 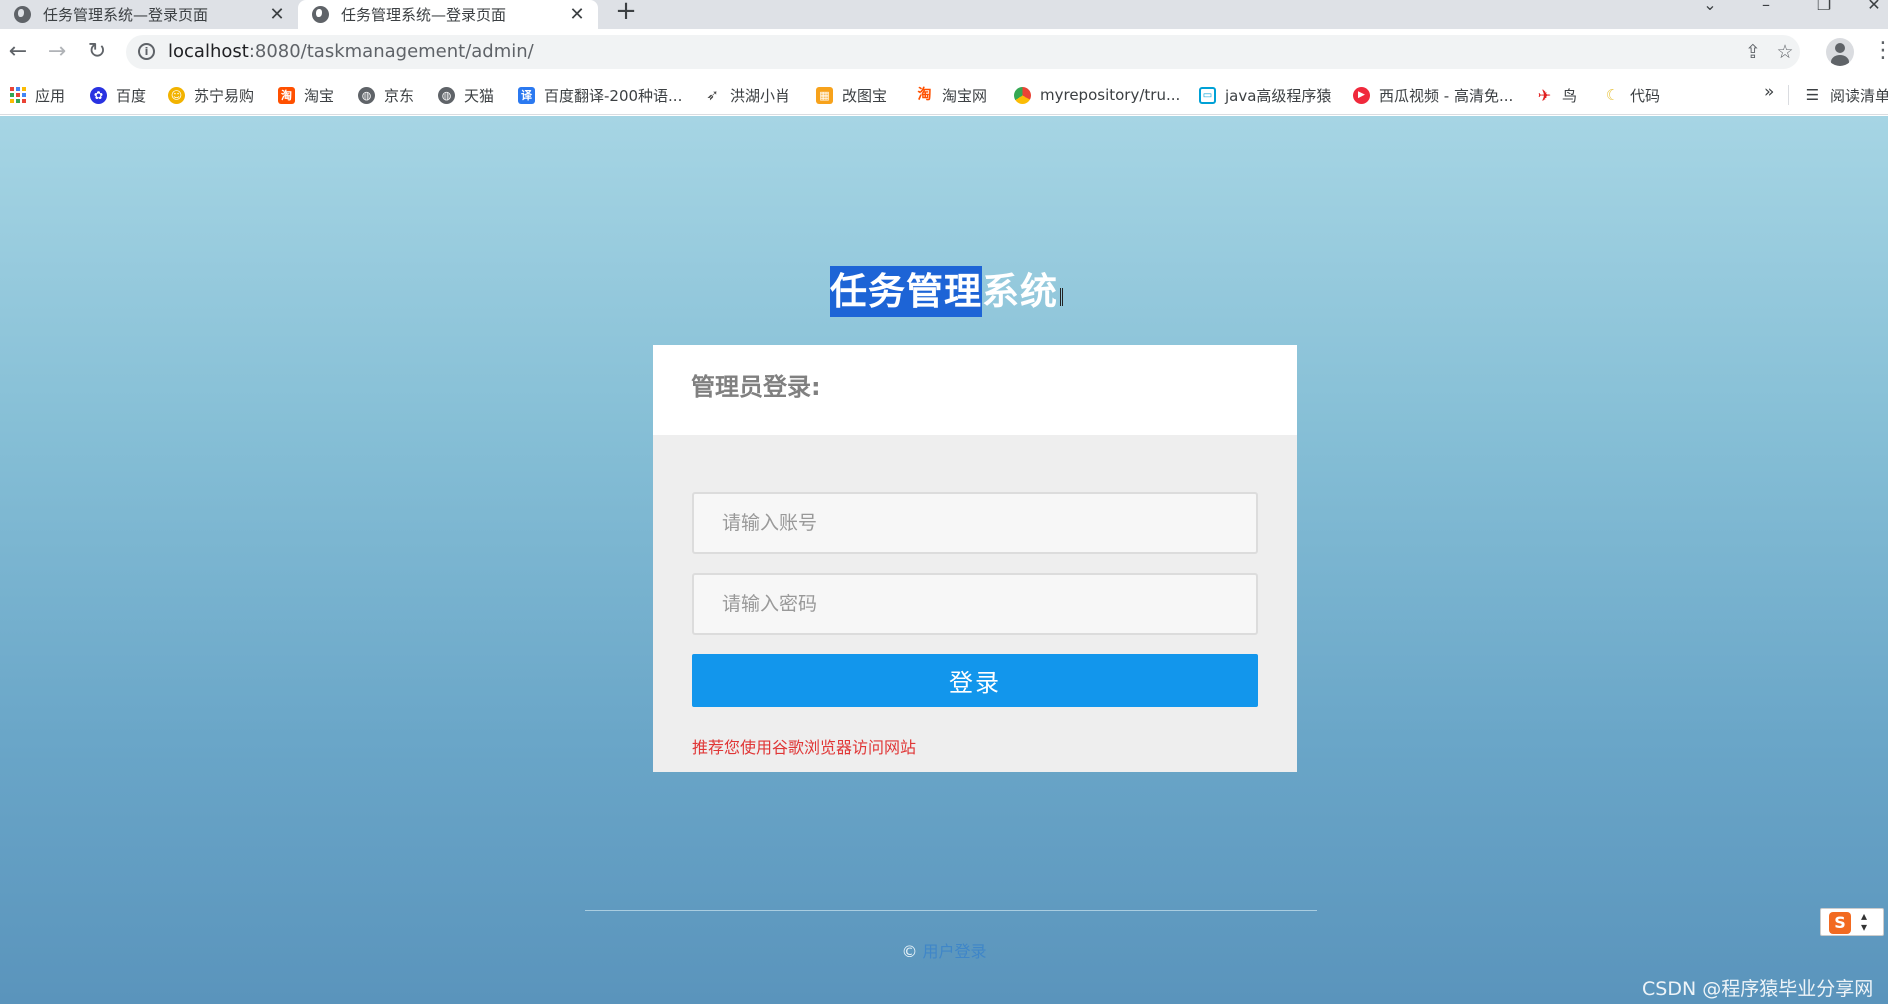 What do you see at coordinates (1769, 92) in the screenshot?
I see `bookmarks-overflow-button: »` at bounding box center [1769, 92].